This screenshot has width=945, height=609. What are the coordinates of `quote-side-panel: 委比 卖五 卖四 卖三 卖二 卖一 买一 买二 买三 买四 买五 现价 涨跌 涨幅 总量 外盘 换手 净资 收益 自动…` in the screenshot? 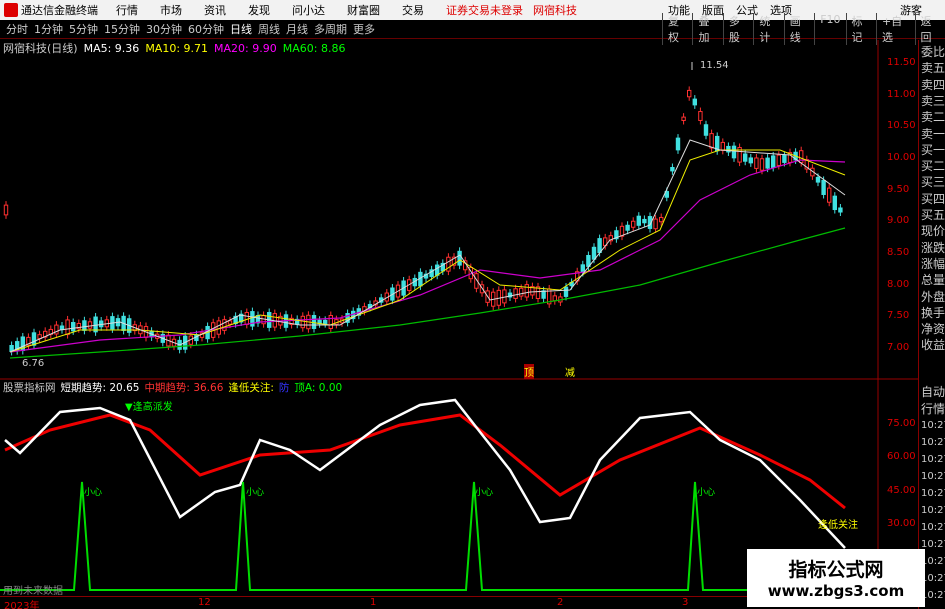 It's located at (931, 324).